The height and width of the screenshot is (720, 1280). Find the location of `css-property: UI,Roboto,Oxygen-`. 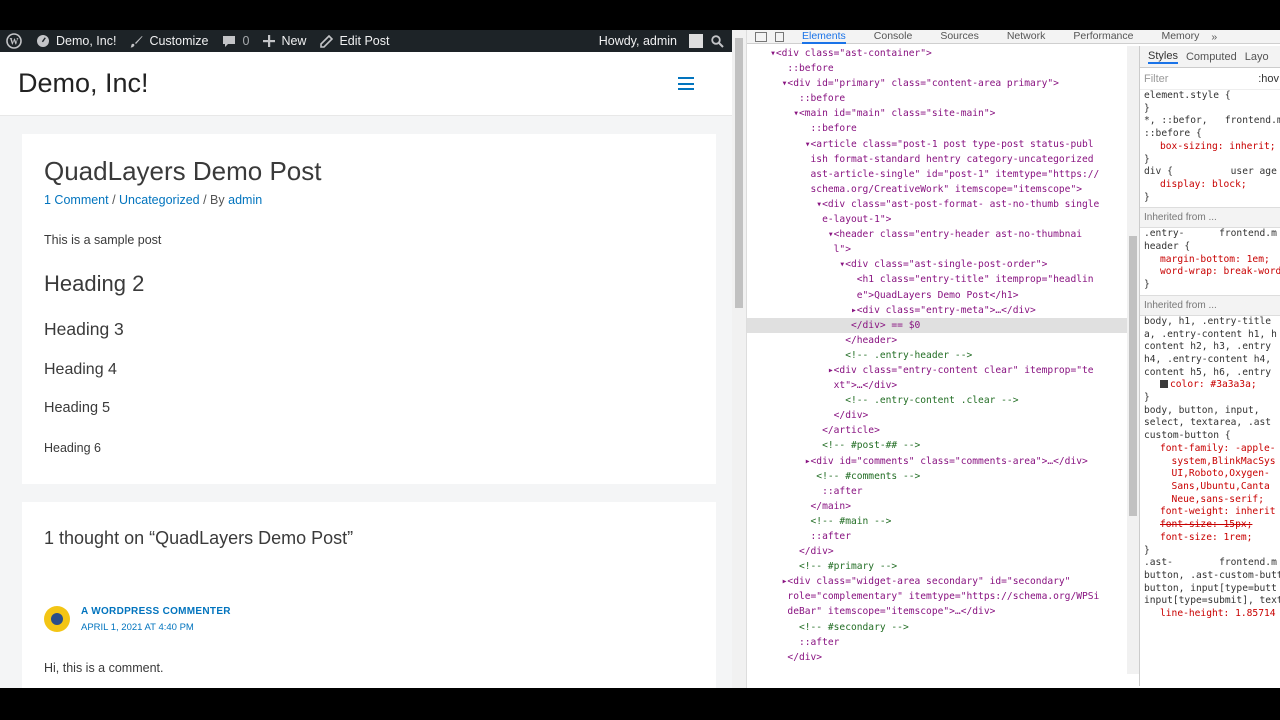

css-property: UI,Roboto,Oxygen- is located at coordinates (1210, 474).